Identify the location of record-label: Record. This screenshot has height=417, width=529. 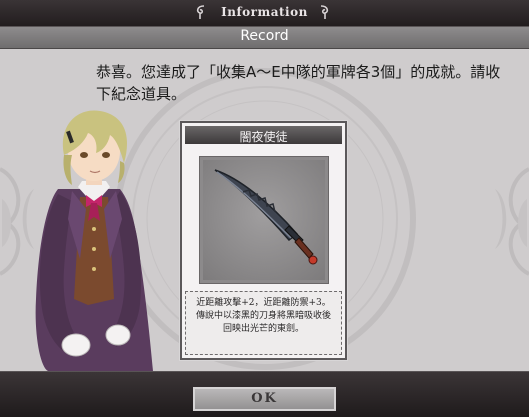
(264, 36).